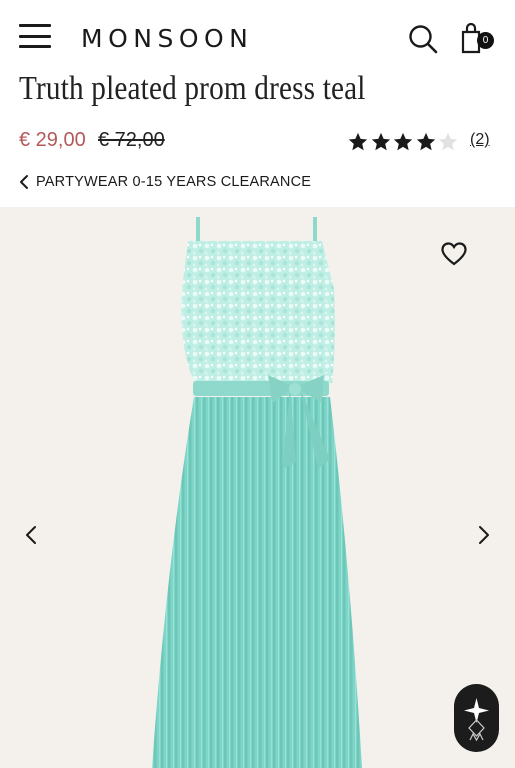 The image size is (515, 768). What do you see at coordinates (131, 140) in the screenshot?
I see `original-price: € 72,00` at bounding box center [131, 140].